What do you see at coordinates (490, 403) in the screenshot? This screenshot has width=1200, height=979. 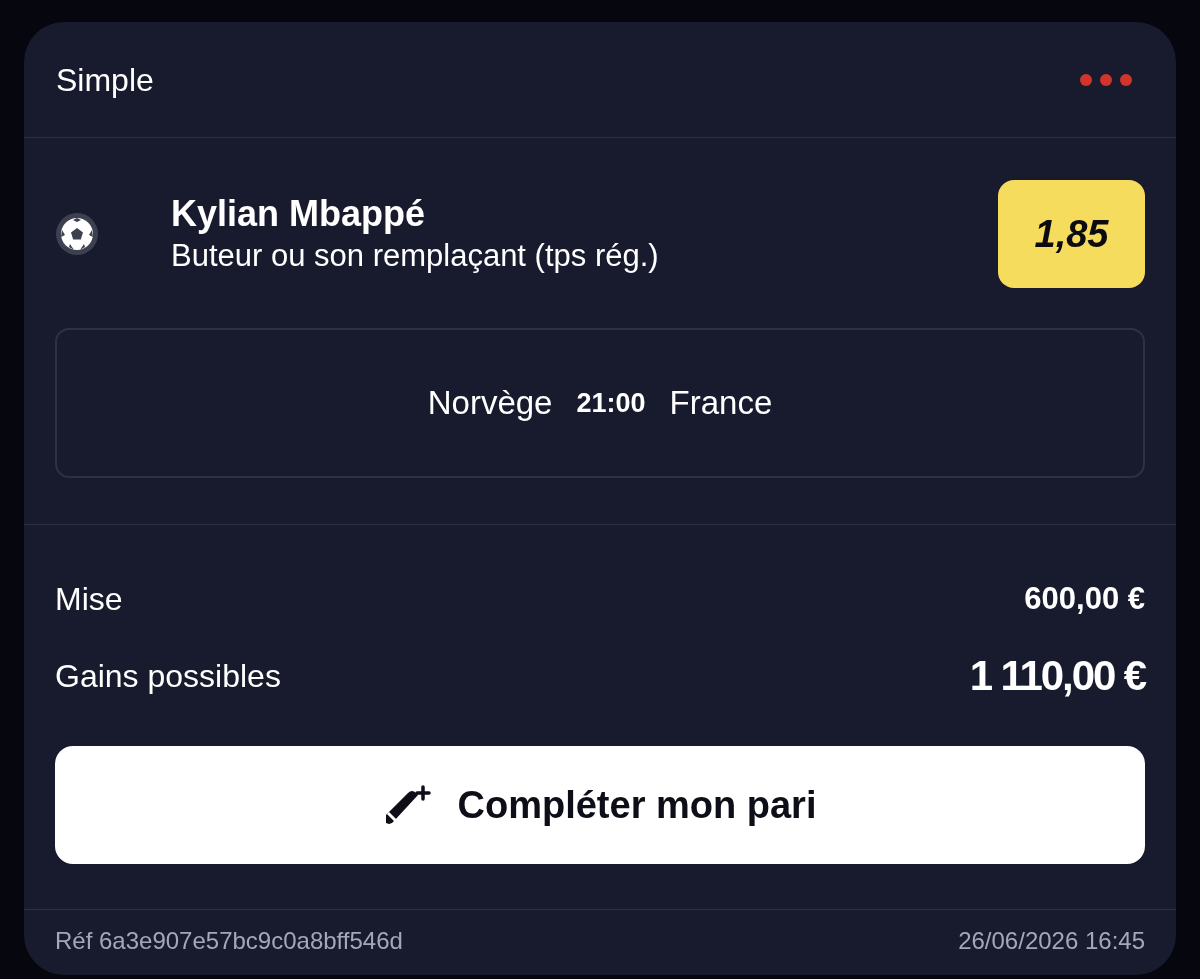 I see `home-team: Norvège` at bounding box center [490, 403].